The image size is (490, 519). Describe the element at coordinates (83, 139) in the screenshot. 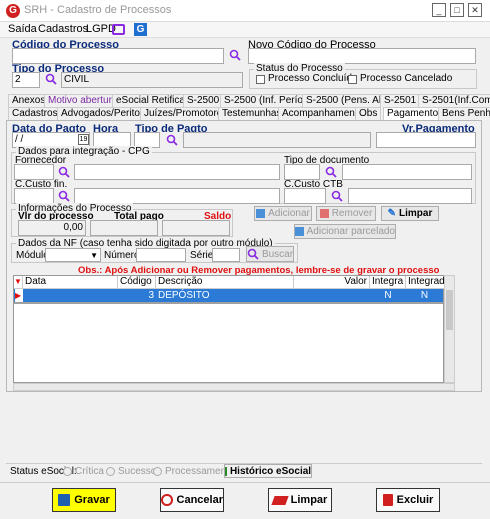

I see `calendar-icon: 19` at that location.